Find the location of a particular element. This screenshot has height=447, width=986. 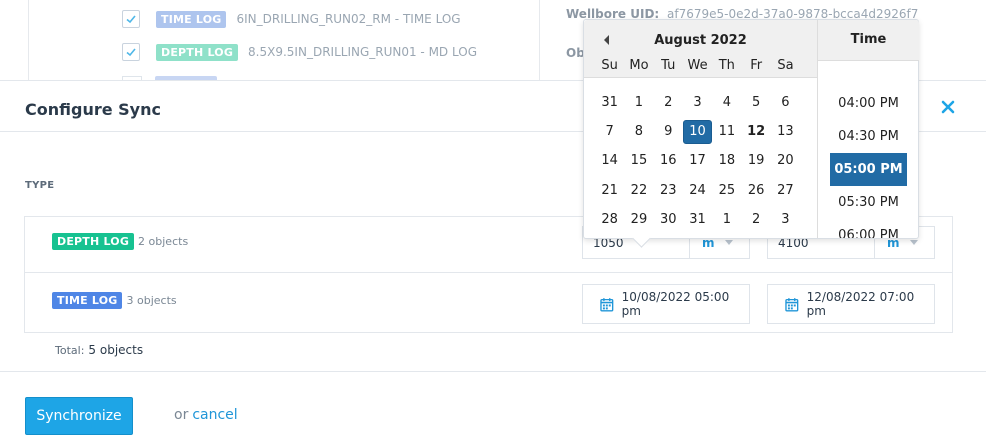

close-button is located at coordinates (948, 107).